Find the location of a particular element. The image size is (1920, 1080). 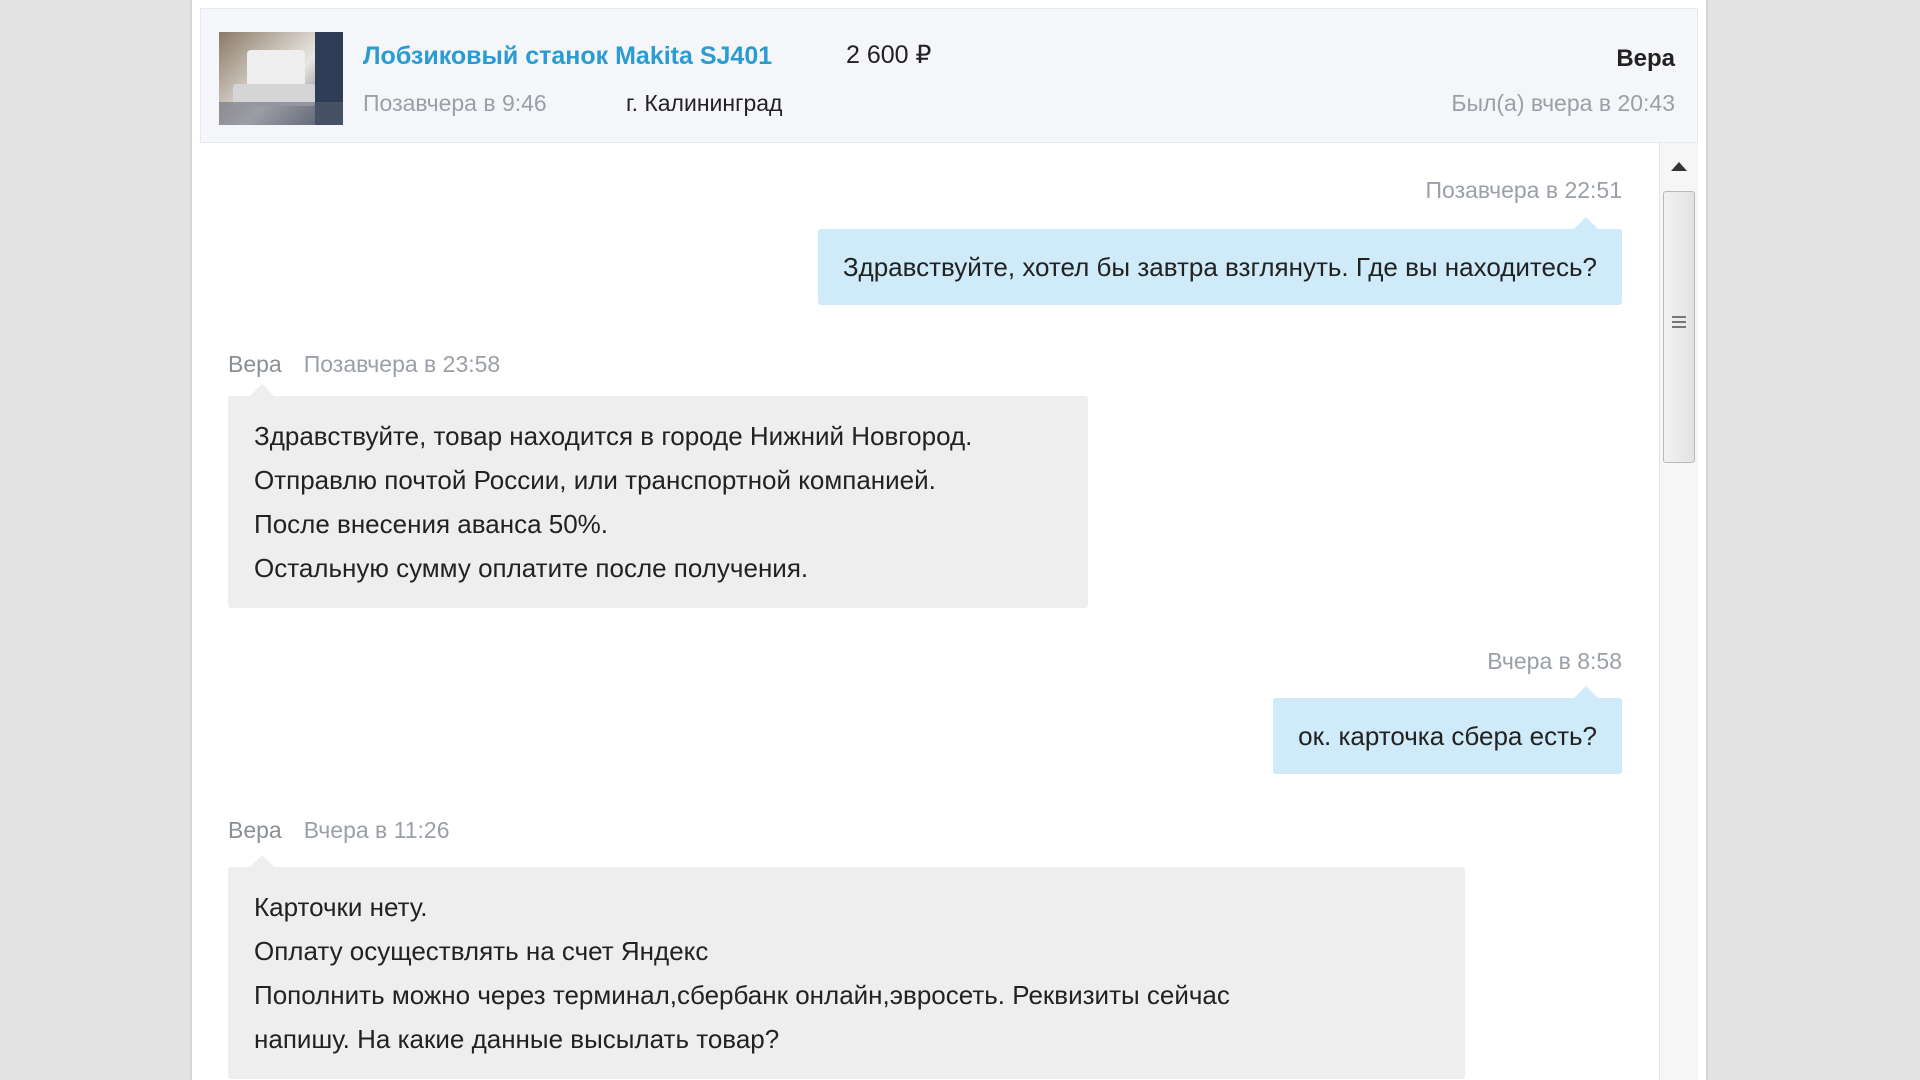

listing-title-link: Лобзиковый станок Makita SJ401 is located at coordinates (567, 56).